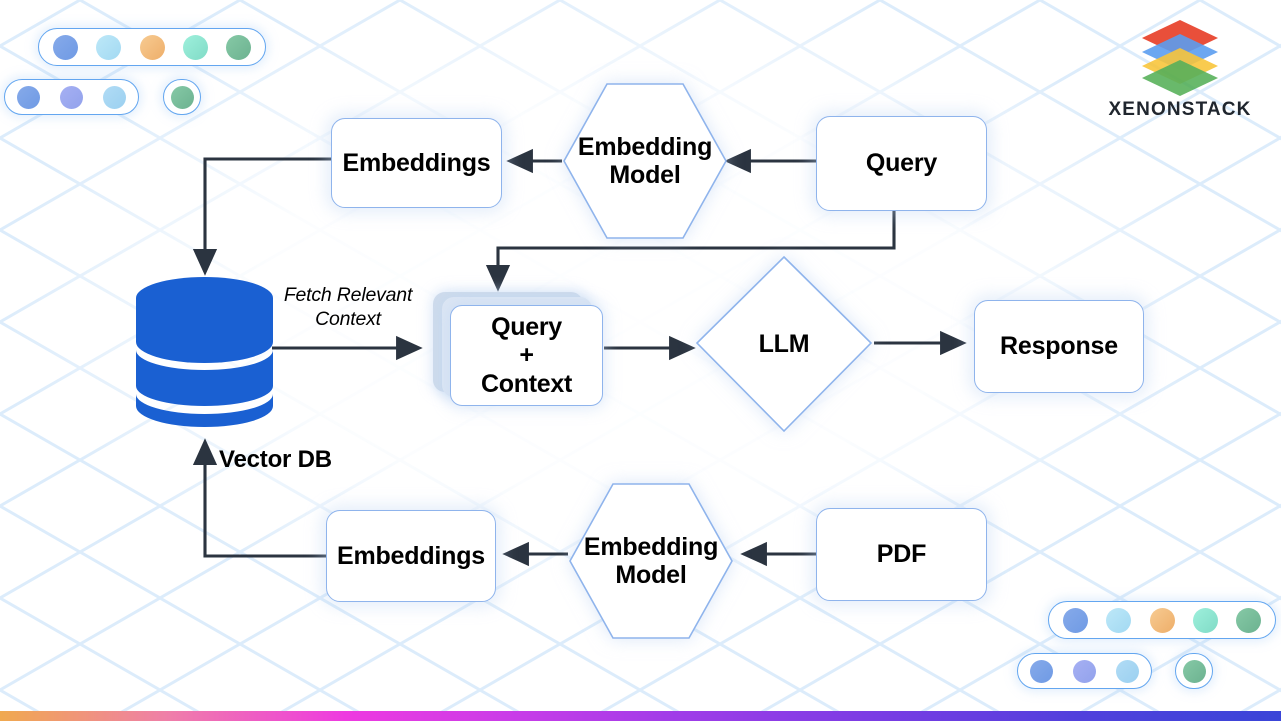 The width and height of the screenshot is (1281, 721). What do you see at coordinates (261, 216) in the screenshot?
I see `edge-embeddings-to-vector-db` at bounding box center [261, 216].